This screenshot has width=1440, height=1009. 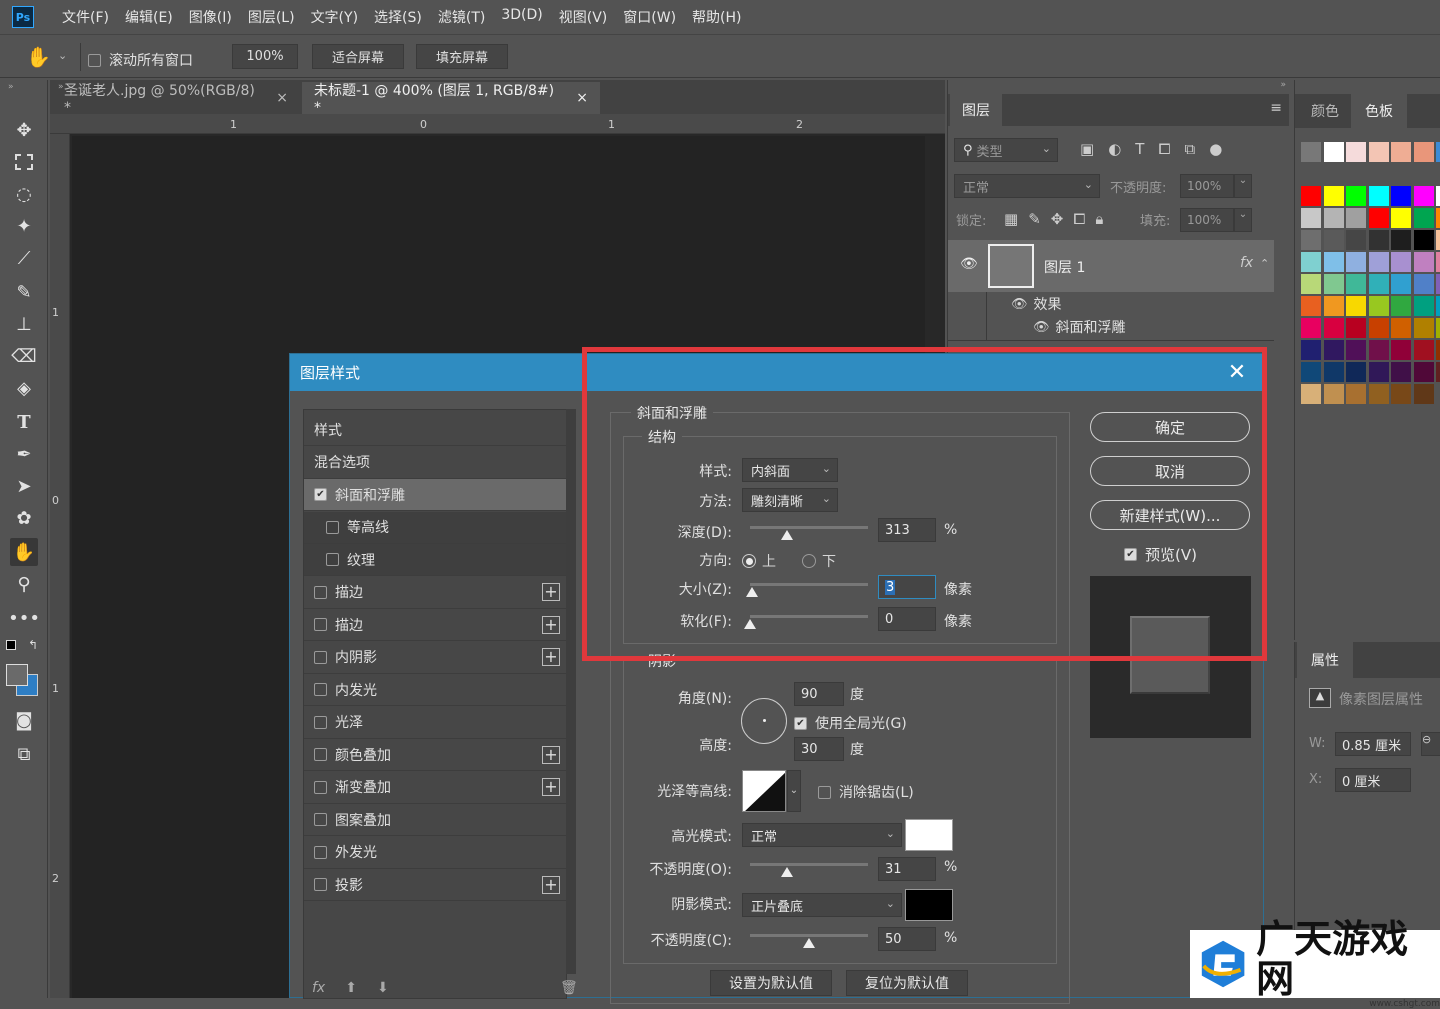 What do you see at coordinates (24, 292) in the screenshot?
I see `brush-tool-icon: ✎` at bounding box center [24, 292].